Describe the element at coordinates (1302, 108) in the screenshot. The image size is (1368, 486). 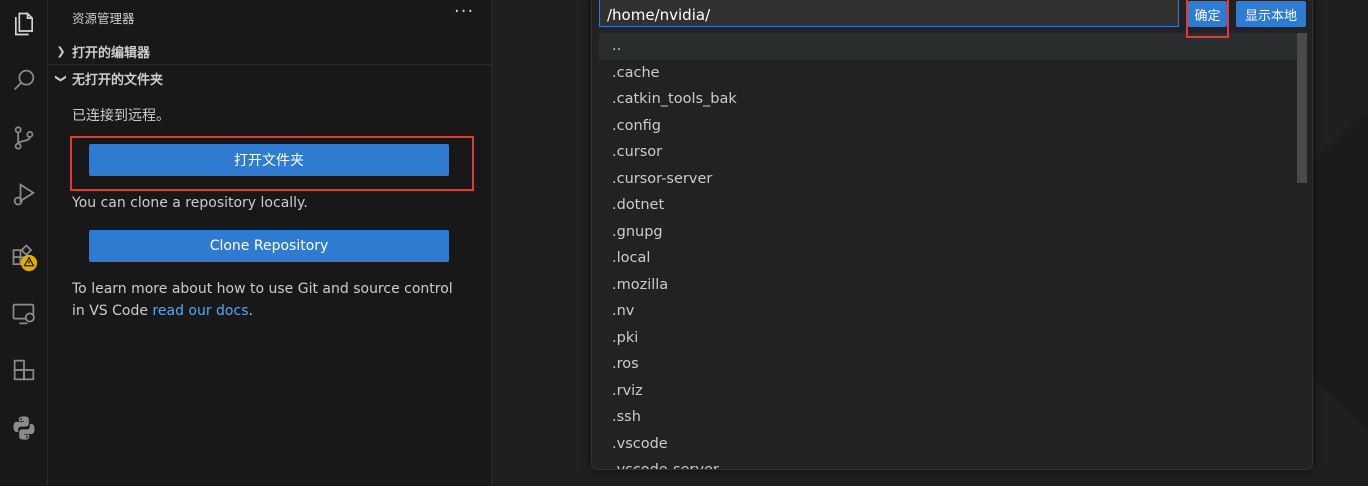
I see `list-scrollbar` at that location.